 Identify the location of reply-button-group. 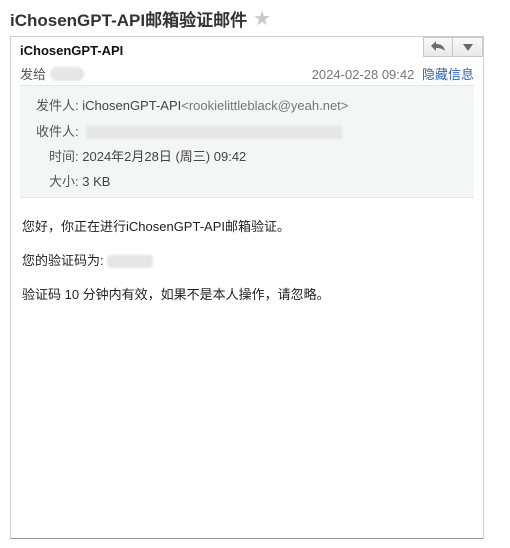
(453, 47).